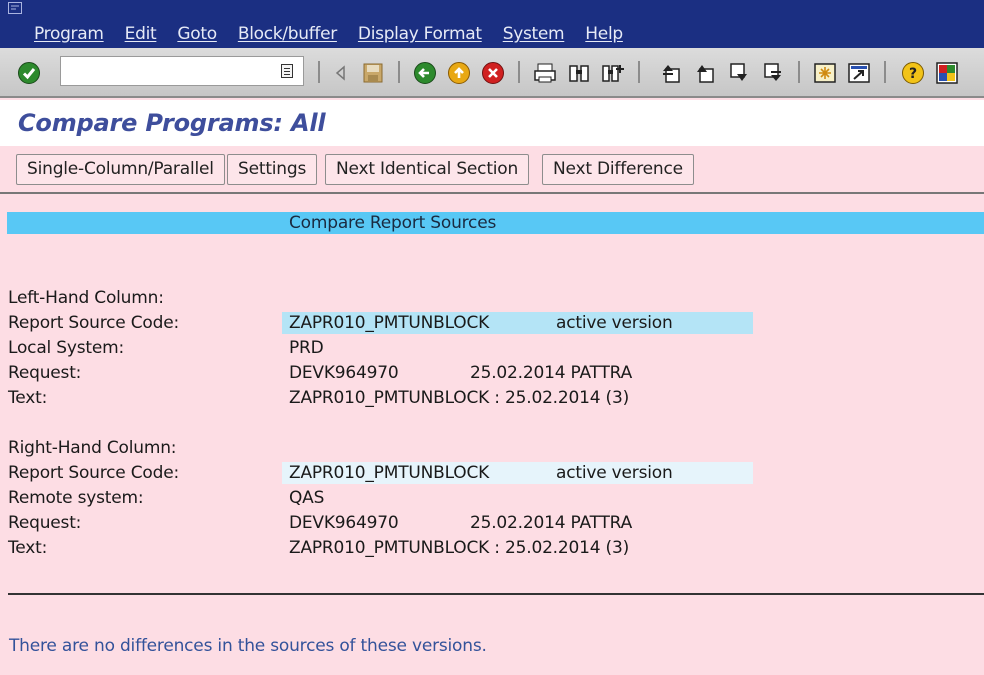 The image size is (984, 675). What do you see at coordinates (618, 169) in the screenshot?
I see `next-difference-button: Next Difference` at bounding box center [618, 169].